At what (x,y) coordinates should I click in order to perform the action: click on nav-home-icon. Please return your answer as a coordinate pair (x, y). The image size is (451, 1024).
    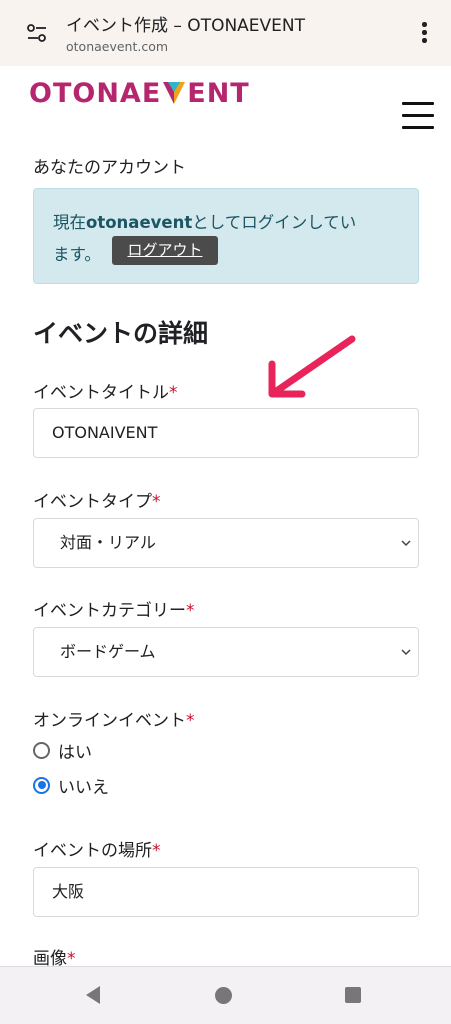
    Looking at the image, I should click on (223, 995).